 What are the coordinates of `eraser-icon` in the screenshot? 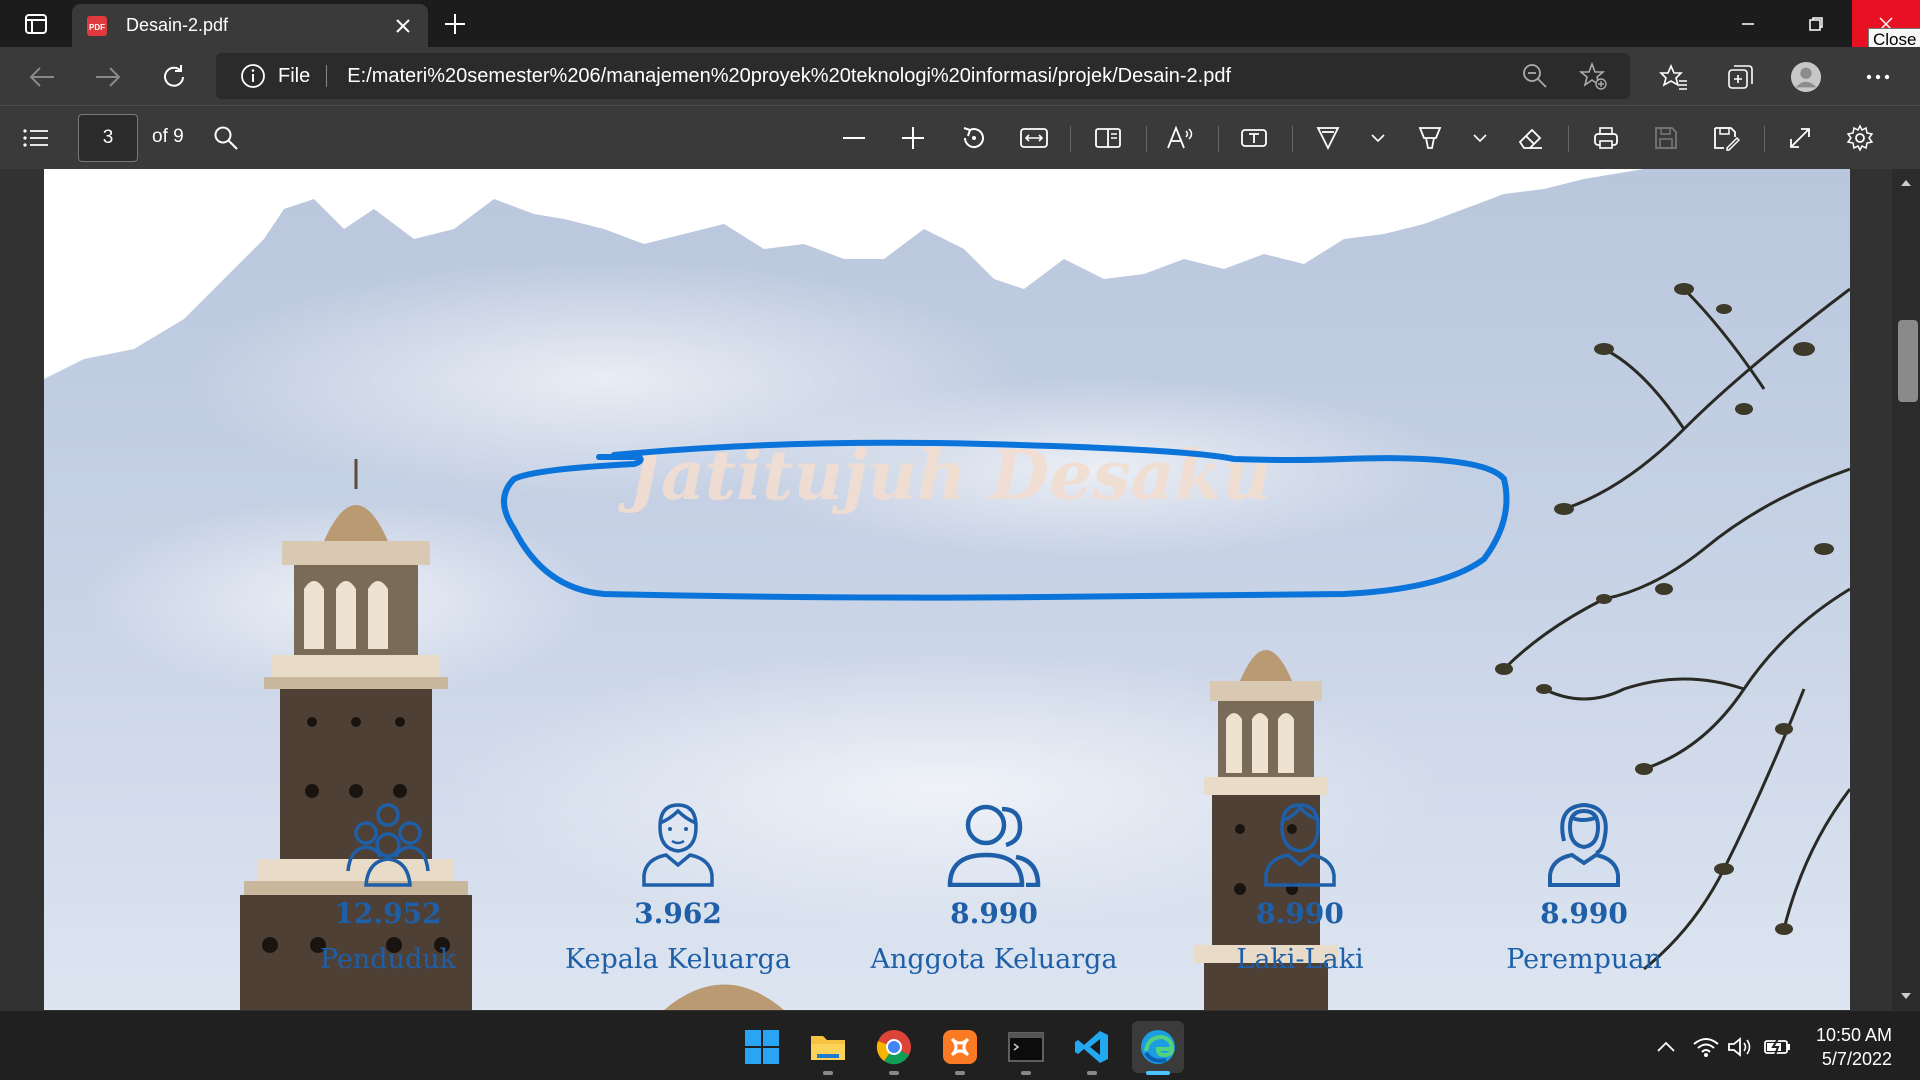 It's located at (1530, 138).